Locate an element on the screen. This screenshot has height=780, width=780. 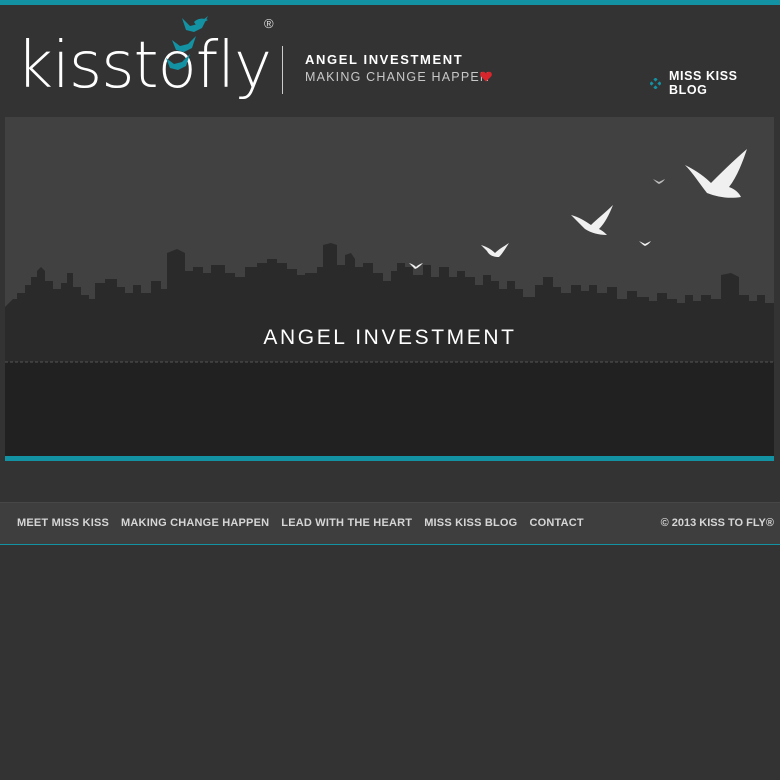
kisstofly-logo: kisstofly ® is located at coordinates (149, 62).